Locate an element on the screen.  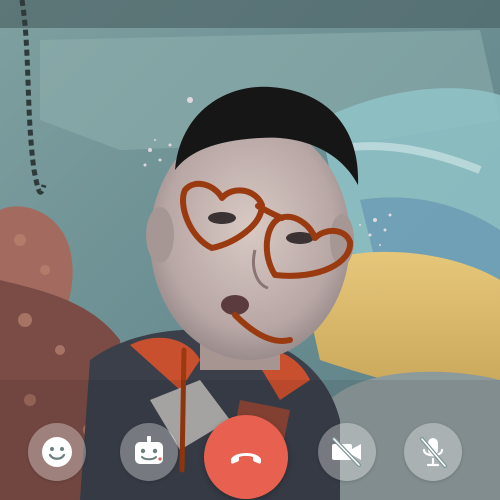
mic-toggle-button is located at coordinates (433, 452).